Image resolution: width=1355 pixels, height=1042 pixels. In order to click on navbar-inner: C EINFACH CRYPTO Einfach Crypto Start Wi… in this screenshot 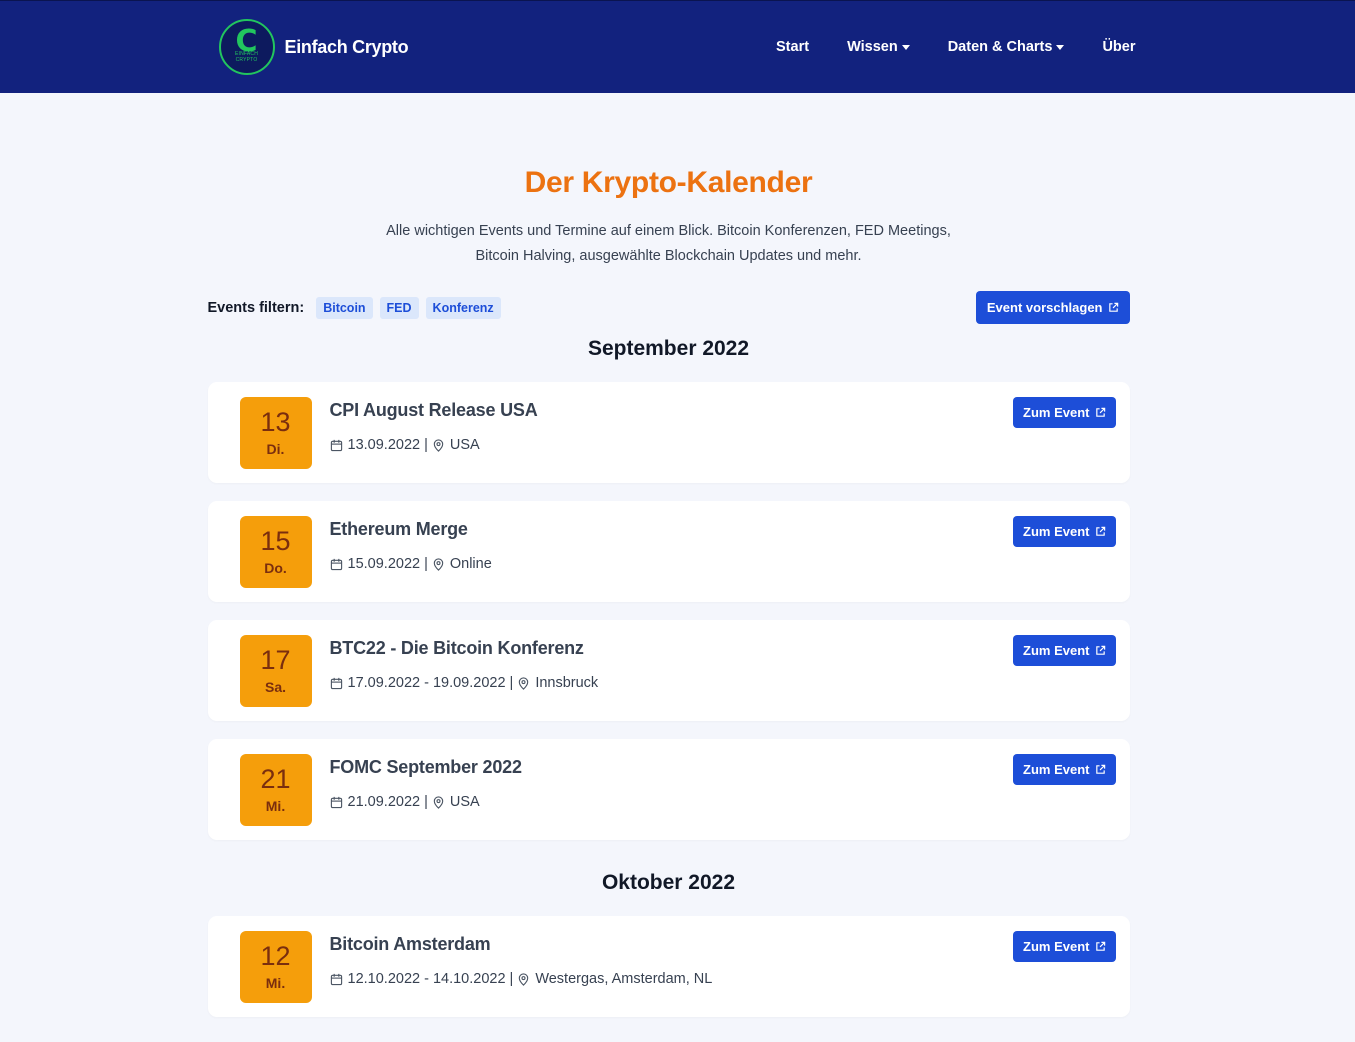, I will do `click(675, 47)`.